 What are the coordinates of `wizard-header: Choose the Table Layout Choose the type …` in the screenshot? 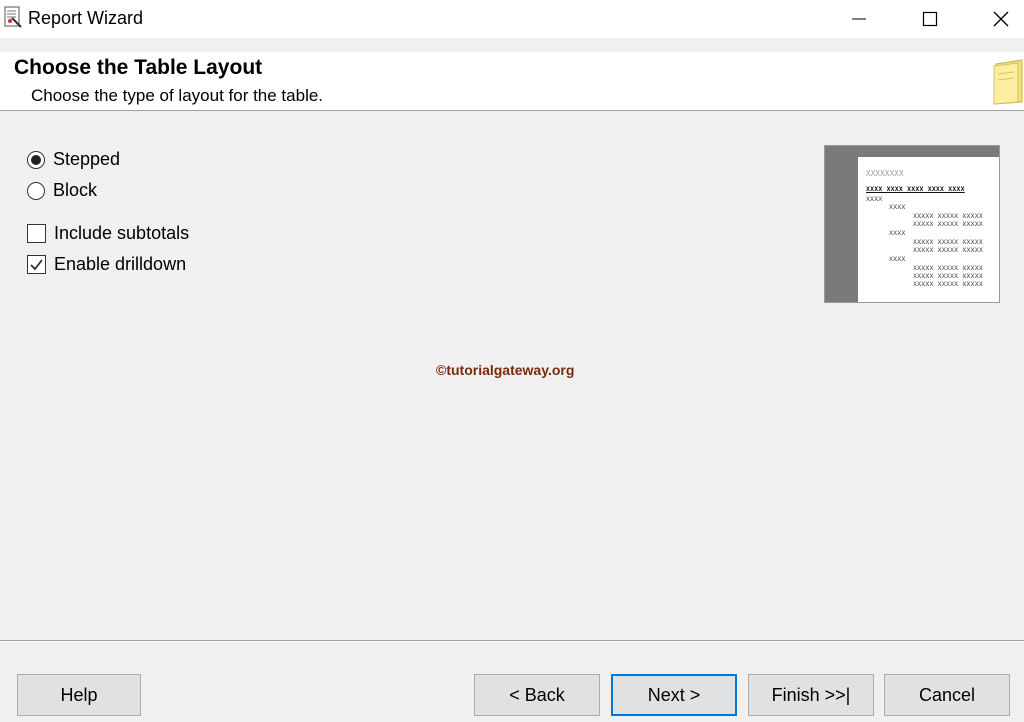 It's located at (512, 75).